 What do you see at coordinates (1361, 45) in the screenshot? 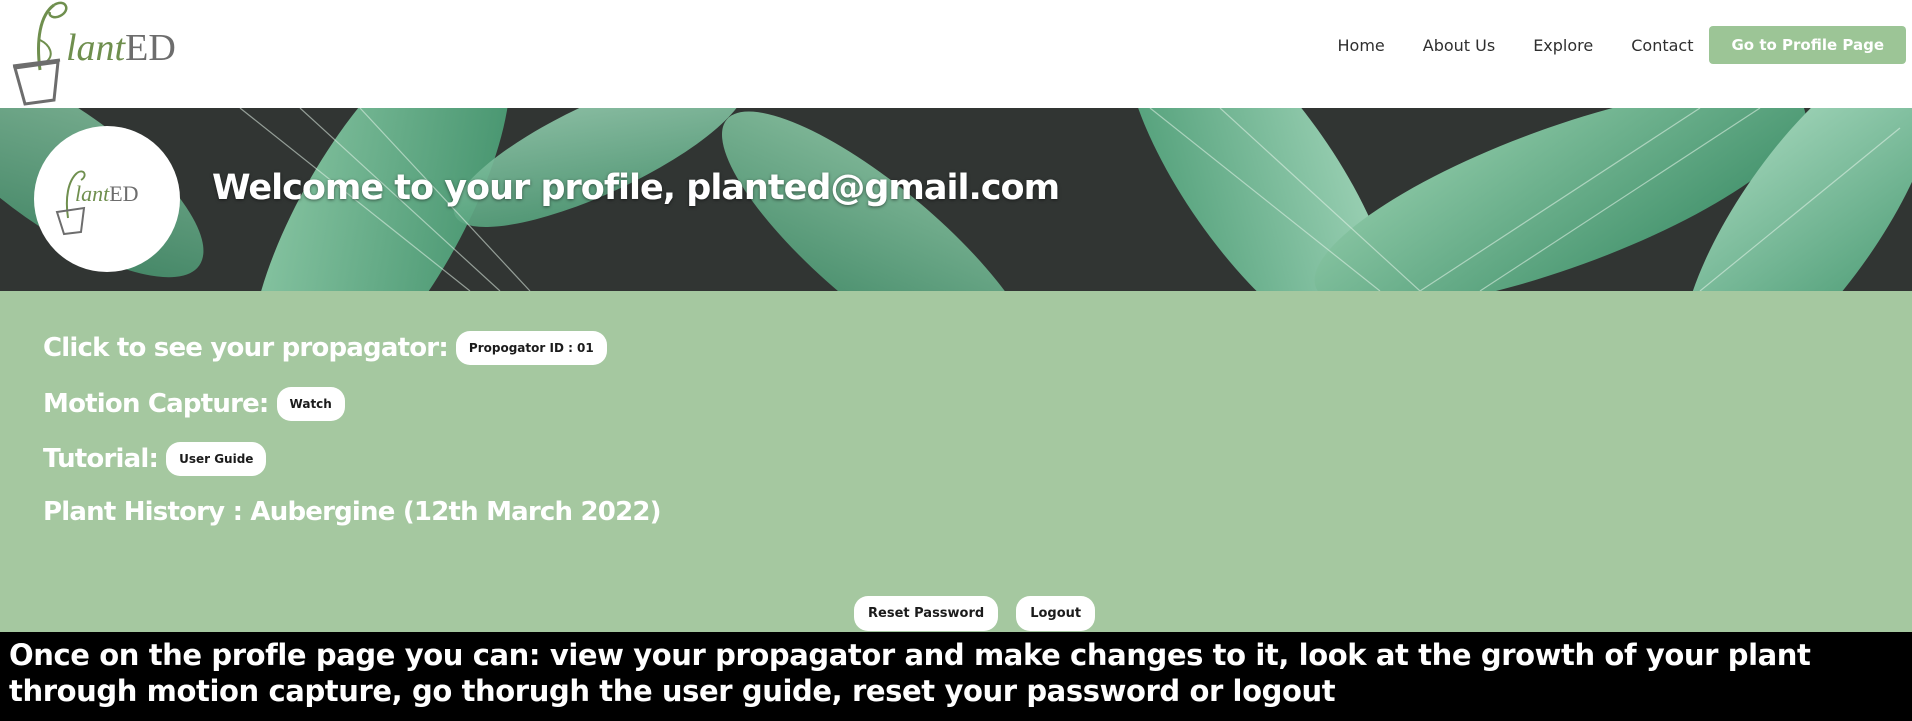
I see `nav-home-link: Home` at bounding box center [1361, 45].